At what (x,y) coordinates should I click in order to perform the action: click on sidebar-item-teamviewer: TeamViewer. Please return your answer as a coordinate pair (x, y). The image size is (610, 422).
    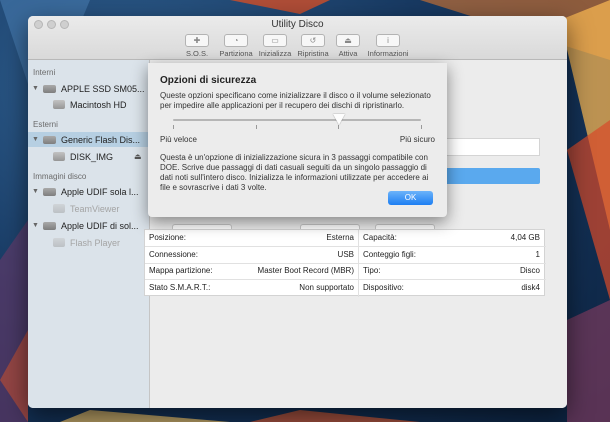
    Looking at the image, I should click on (86, 208).